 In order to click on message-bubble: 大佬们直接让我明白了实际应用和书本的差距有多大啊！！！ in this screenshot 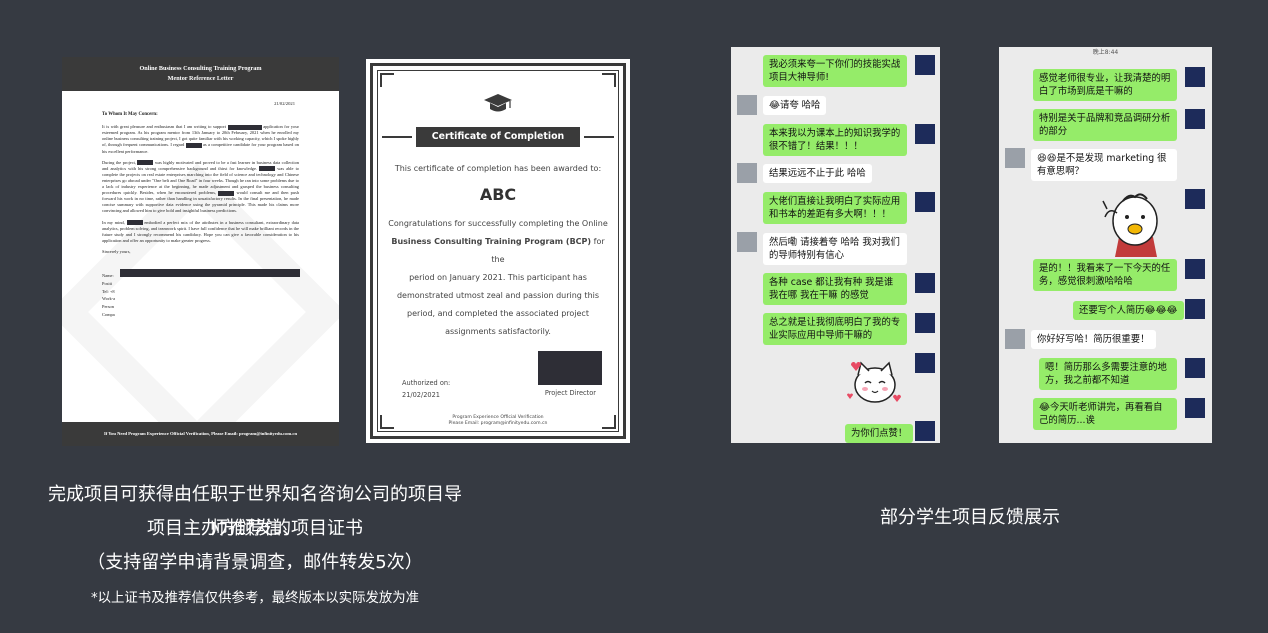, I will do `click(835, 208)`.